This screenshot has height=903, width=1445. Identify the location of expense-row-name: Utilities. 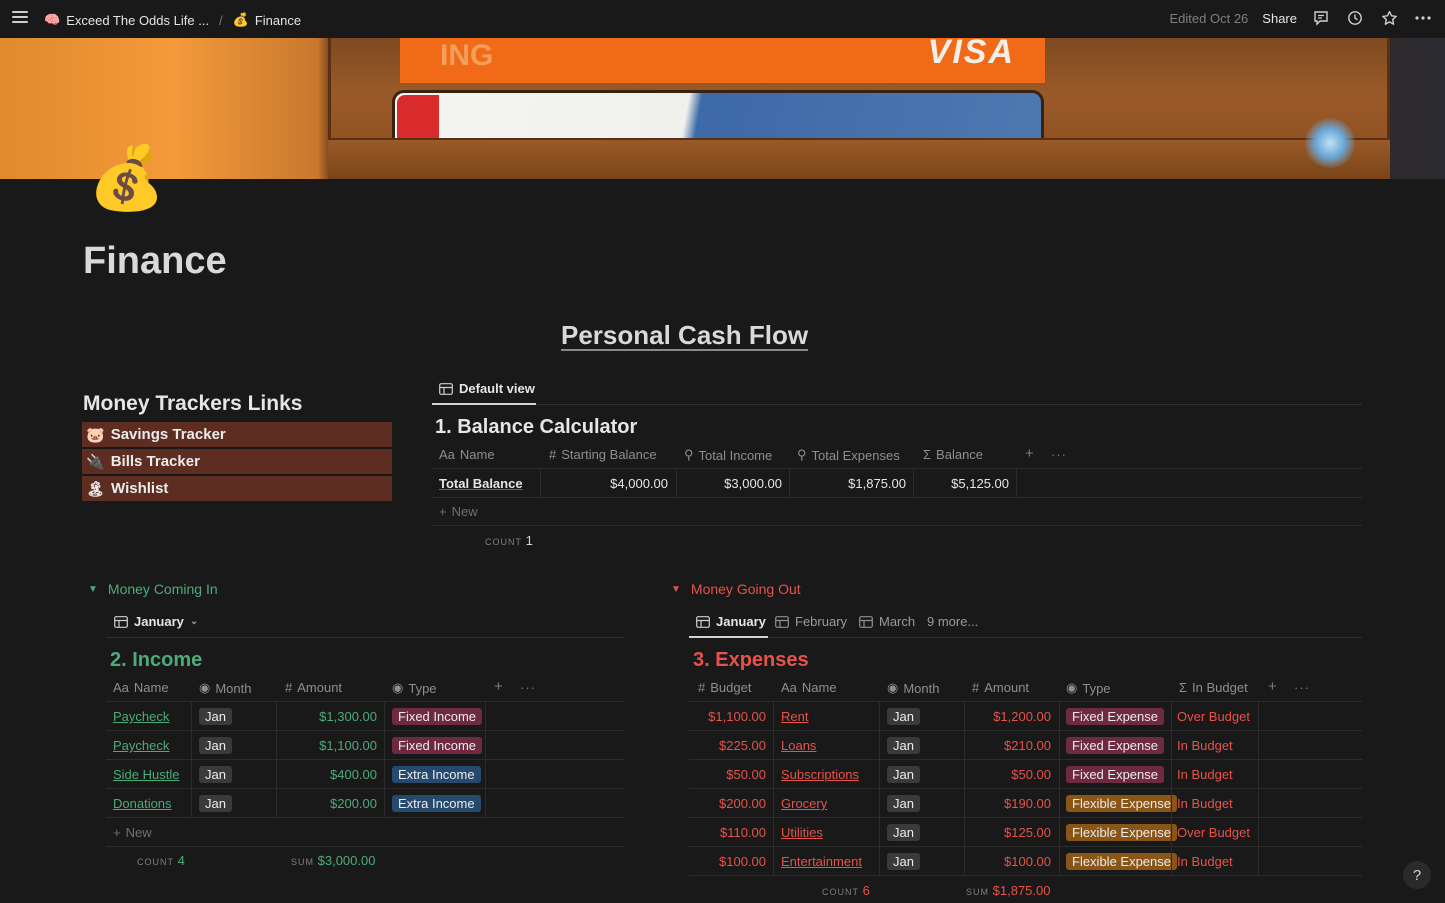
(802, 832).